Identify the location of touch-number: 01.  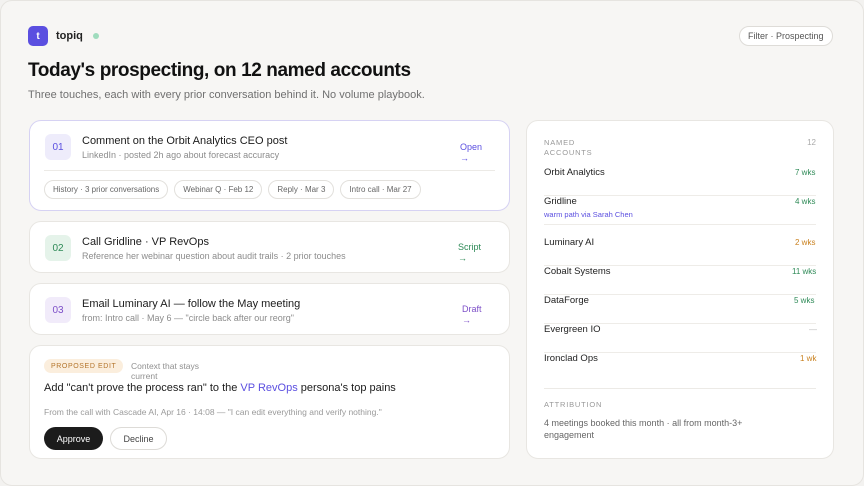
(58, 147).